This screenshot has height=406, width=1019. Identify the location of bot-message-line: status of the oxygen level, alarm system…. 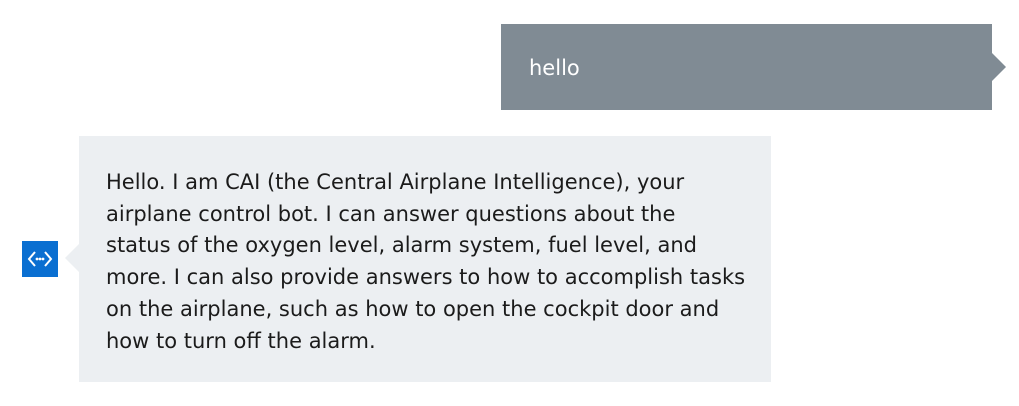
(402, 245).